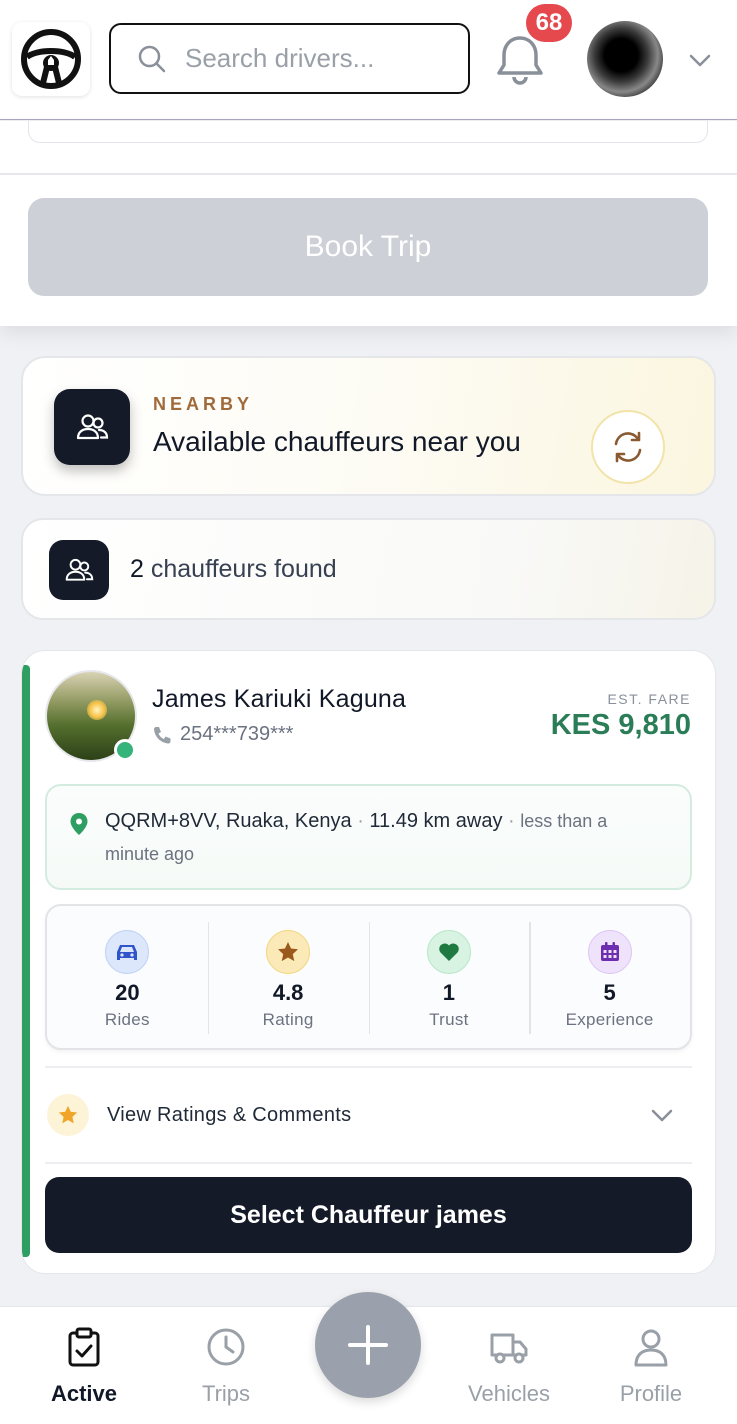  I want to click on stat-value: 1, so click(448, 992).